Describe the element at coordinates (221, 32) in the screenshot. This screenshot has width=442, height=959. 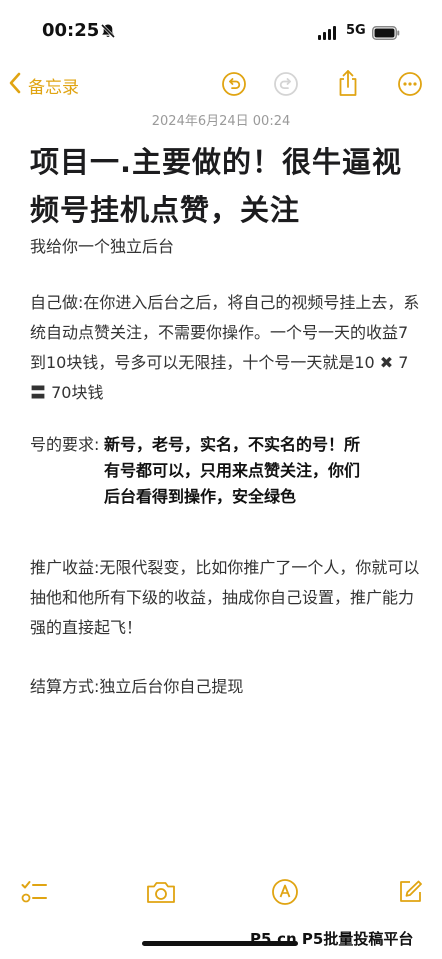
I see `status-bar: 00:25 5G` at that location.